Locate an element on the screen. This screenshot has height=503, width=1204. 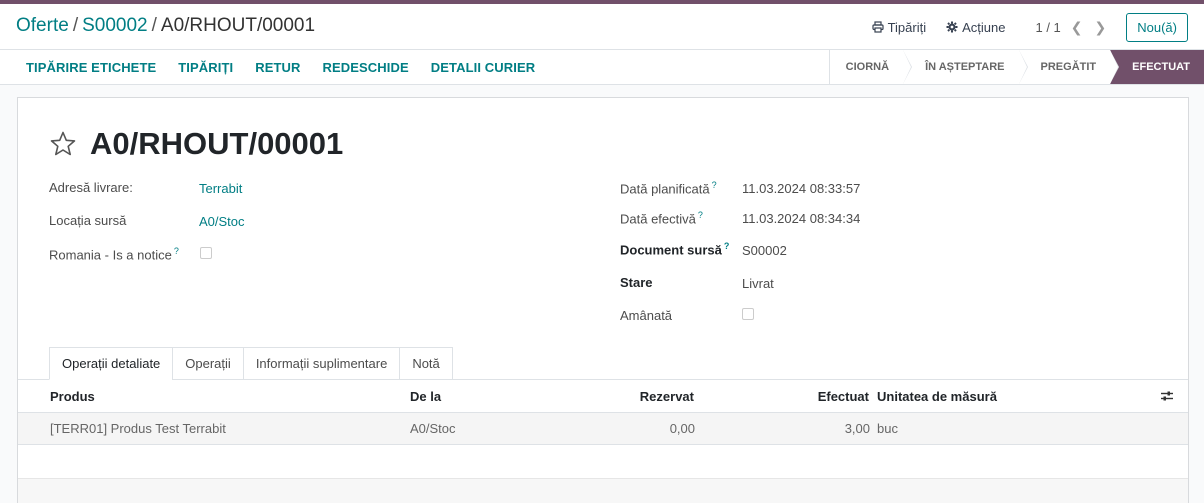
column-done: Efectuat is located at coordinates (811, 396).